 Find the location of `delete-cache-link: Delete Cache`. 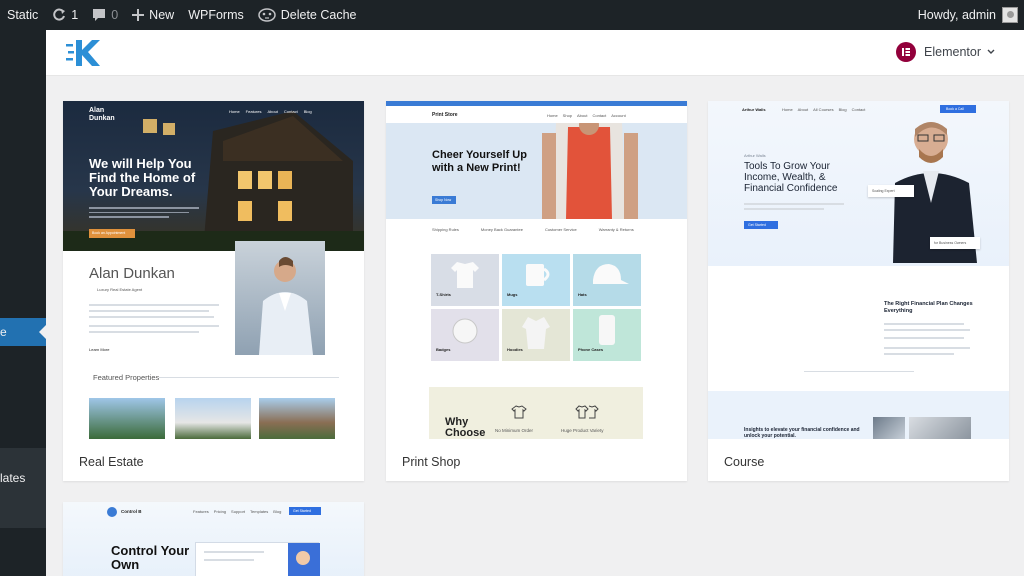

delete-cache-link: Delete Cache is located at coordinates (307, 15).